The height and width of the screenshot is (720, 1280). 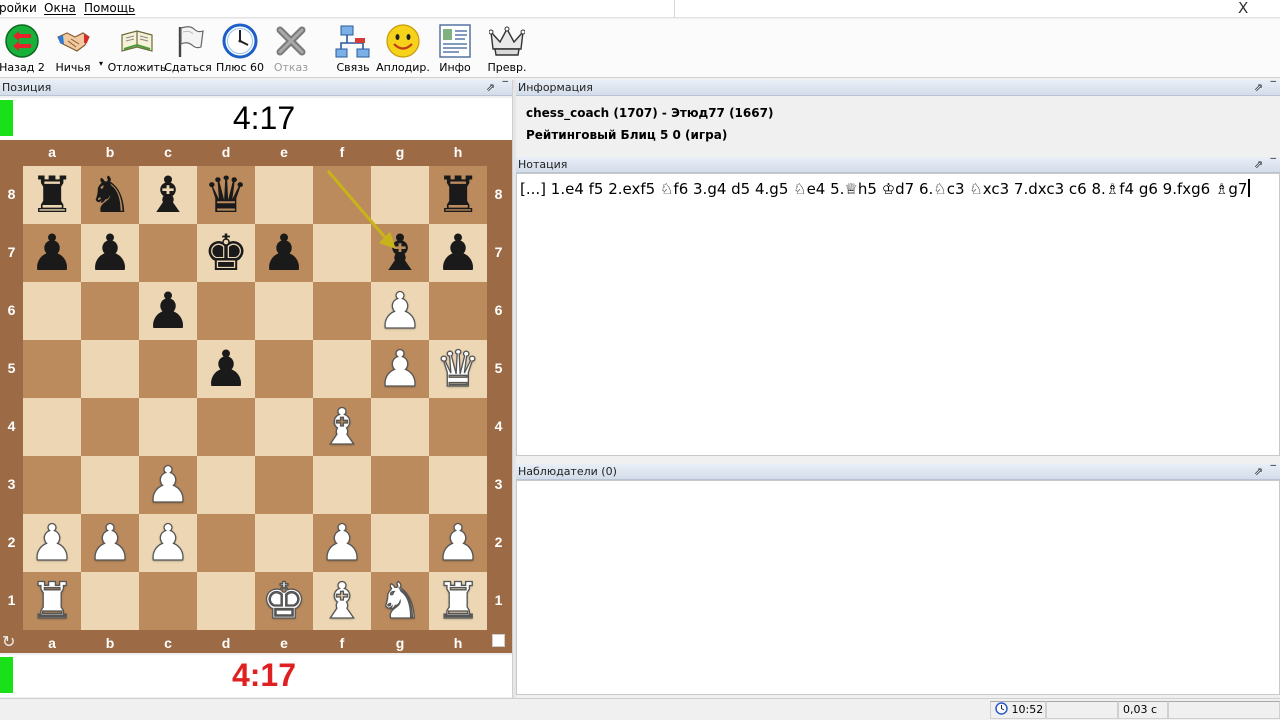 I want to click on square-d6, so click(x=226, y=311).